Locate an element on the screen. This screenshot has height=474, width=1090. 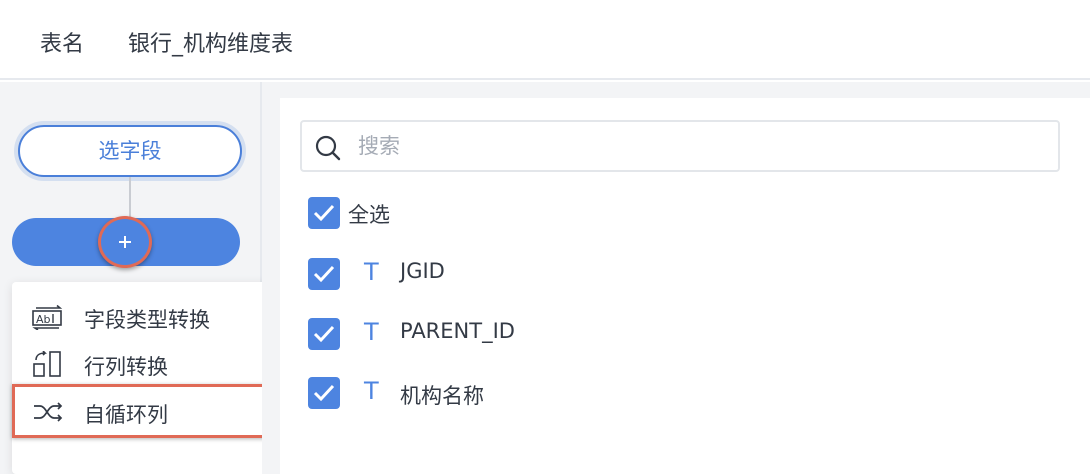
select-all-checkbox is located at coordinates (324, 213).